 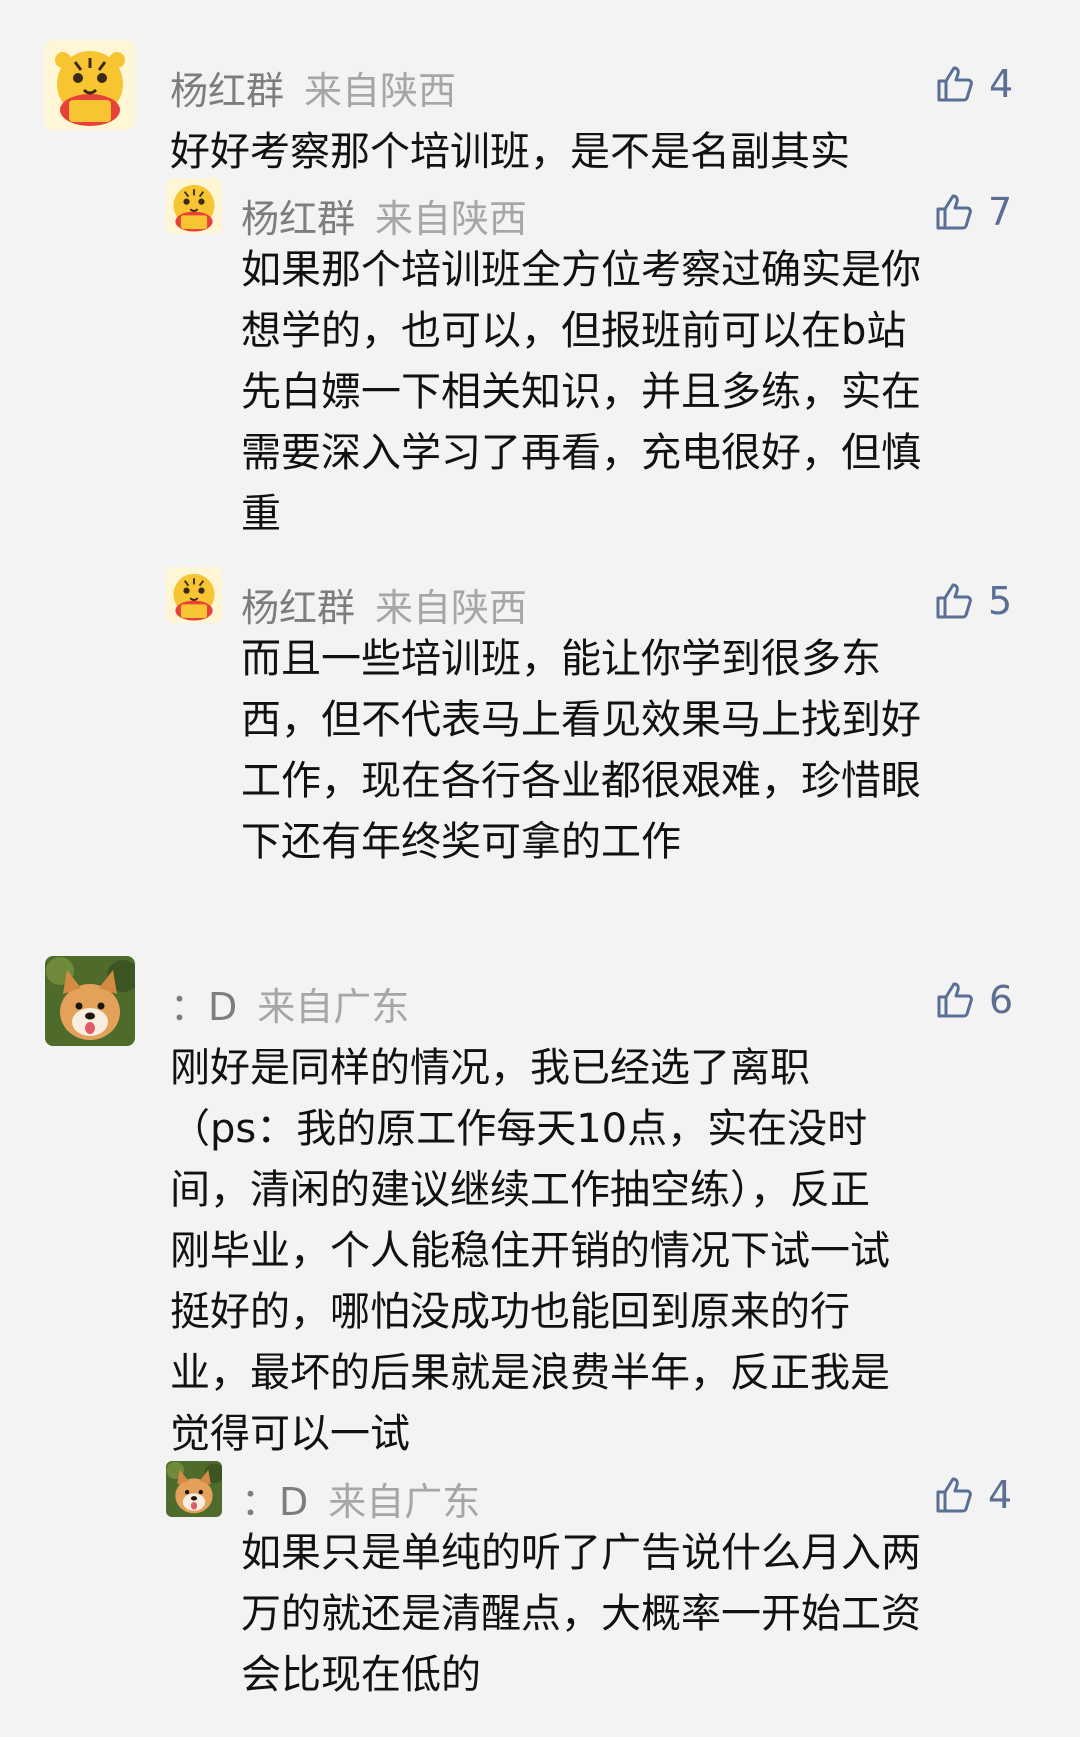 What do you see at coordinates (973, 601) in the screenshot?
I see `like-button: 5` at bounding box center [973, 601].